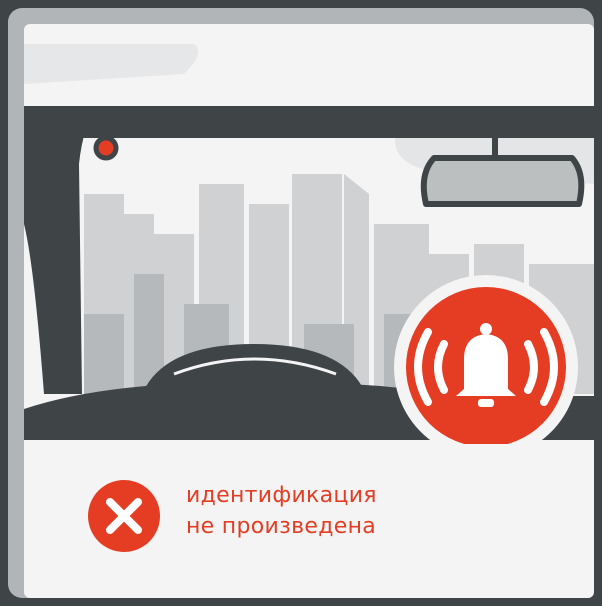 The width and height of the screenshot is (602, 606). I want to click on car-roof, so click(309, 122).